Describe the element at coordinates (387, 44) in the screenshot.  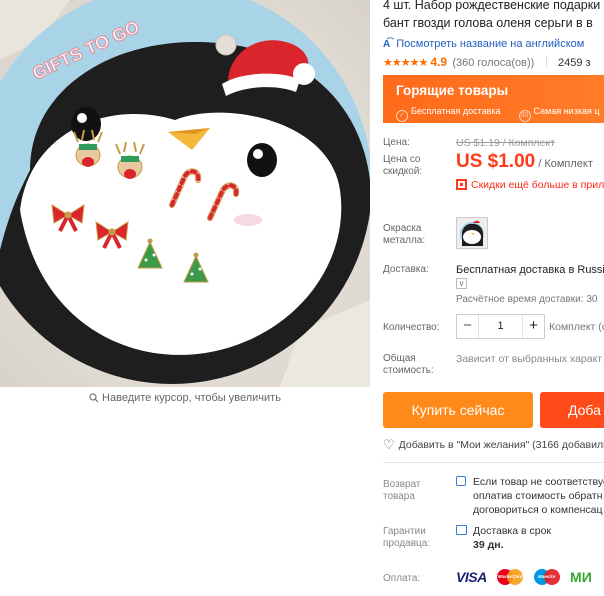
I see `translate-icon: A͡` at that location.